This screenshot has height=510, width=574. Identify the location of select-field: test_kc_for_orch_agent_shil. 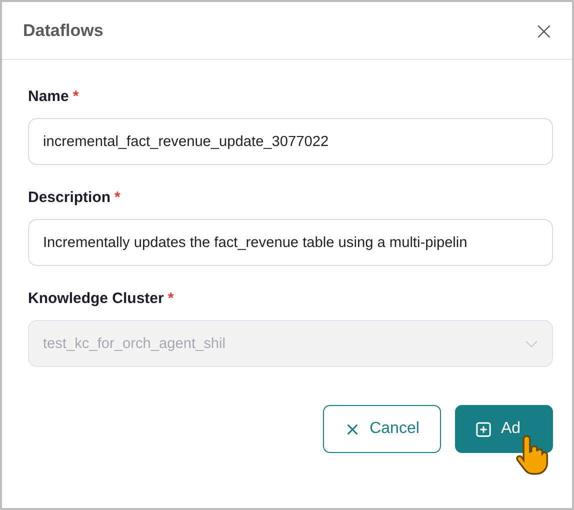
(290, 343).